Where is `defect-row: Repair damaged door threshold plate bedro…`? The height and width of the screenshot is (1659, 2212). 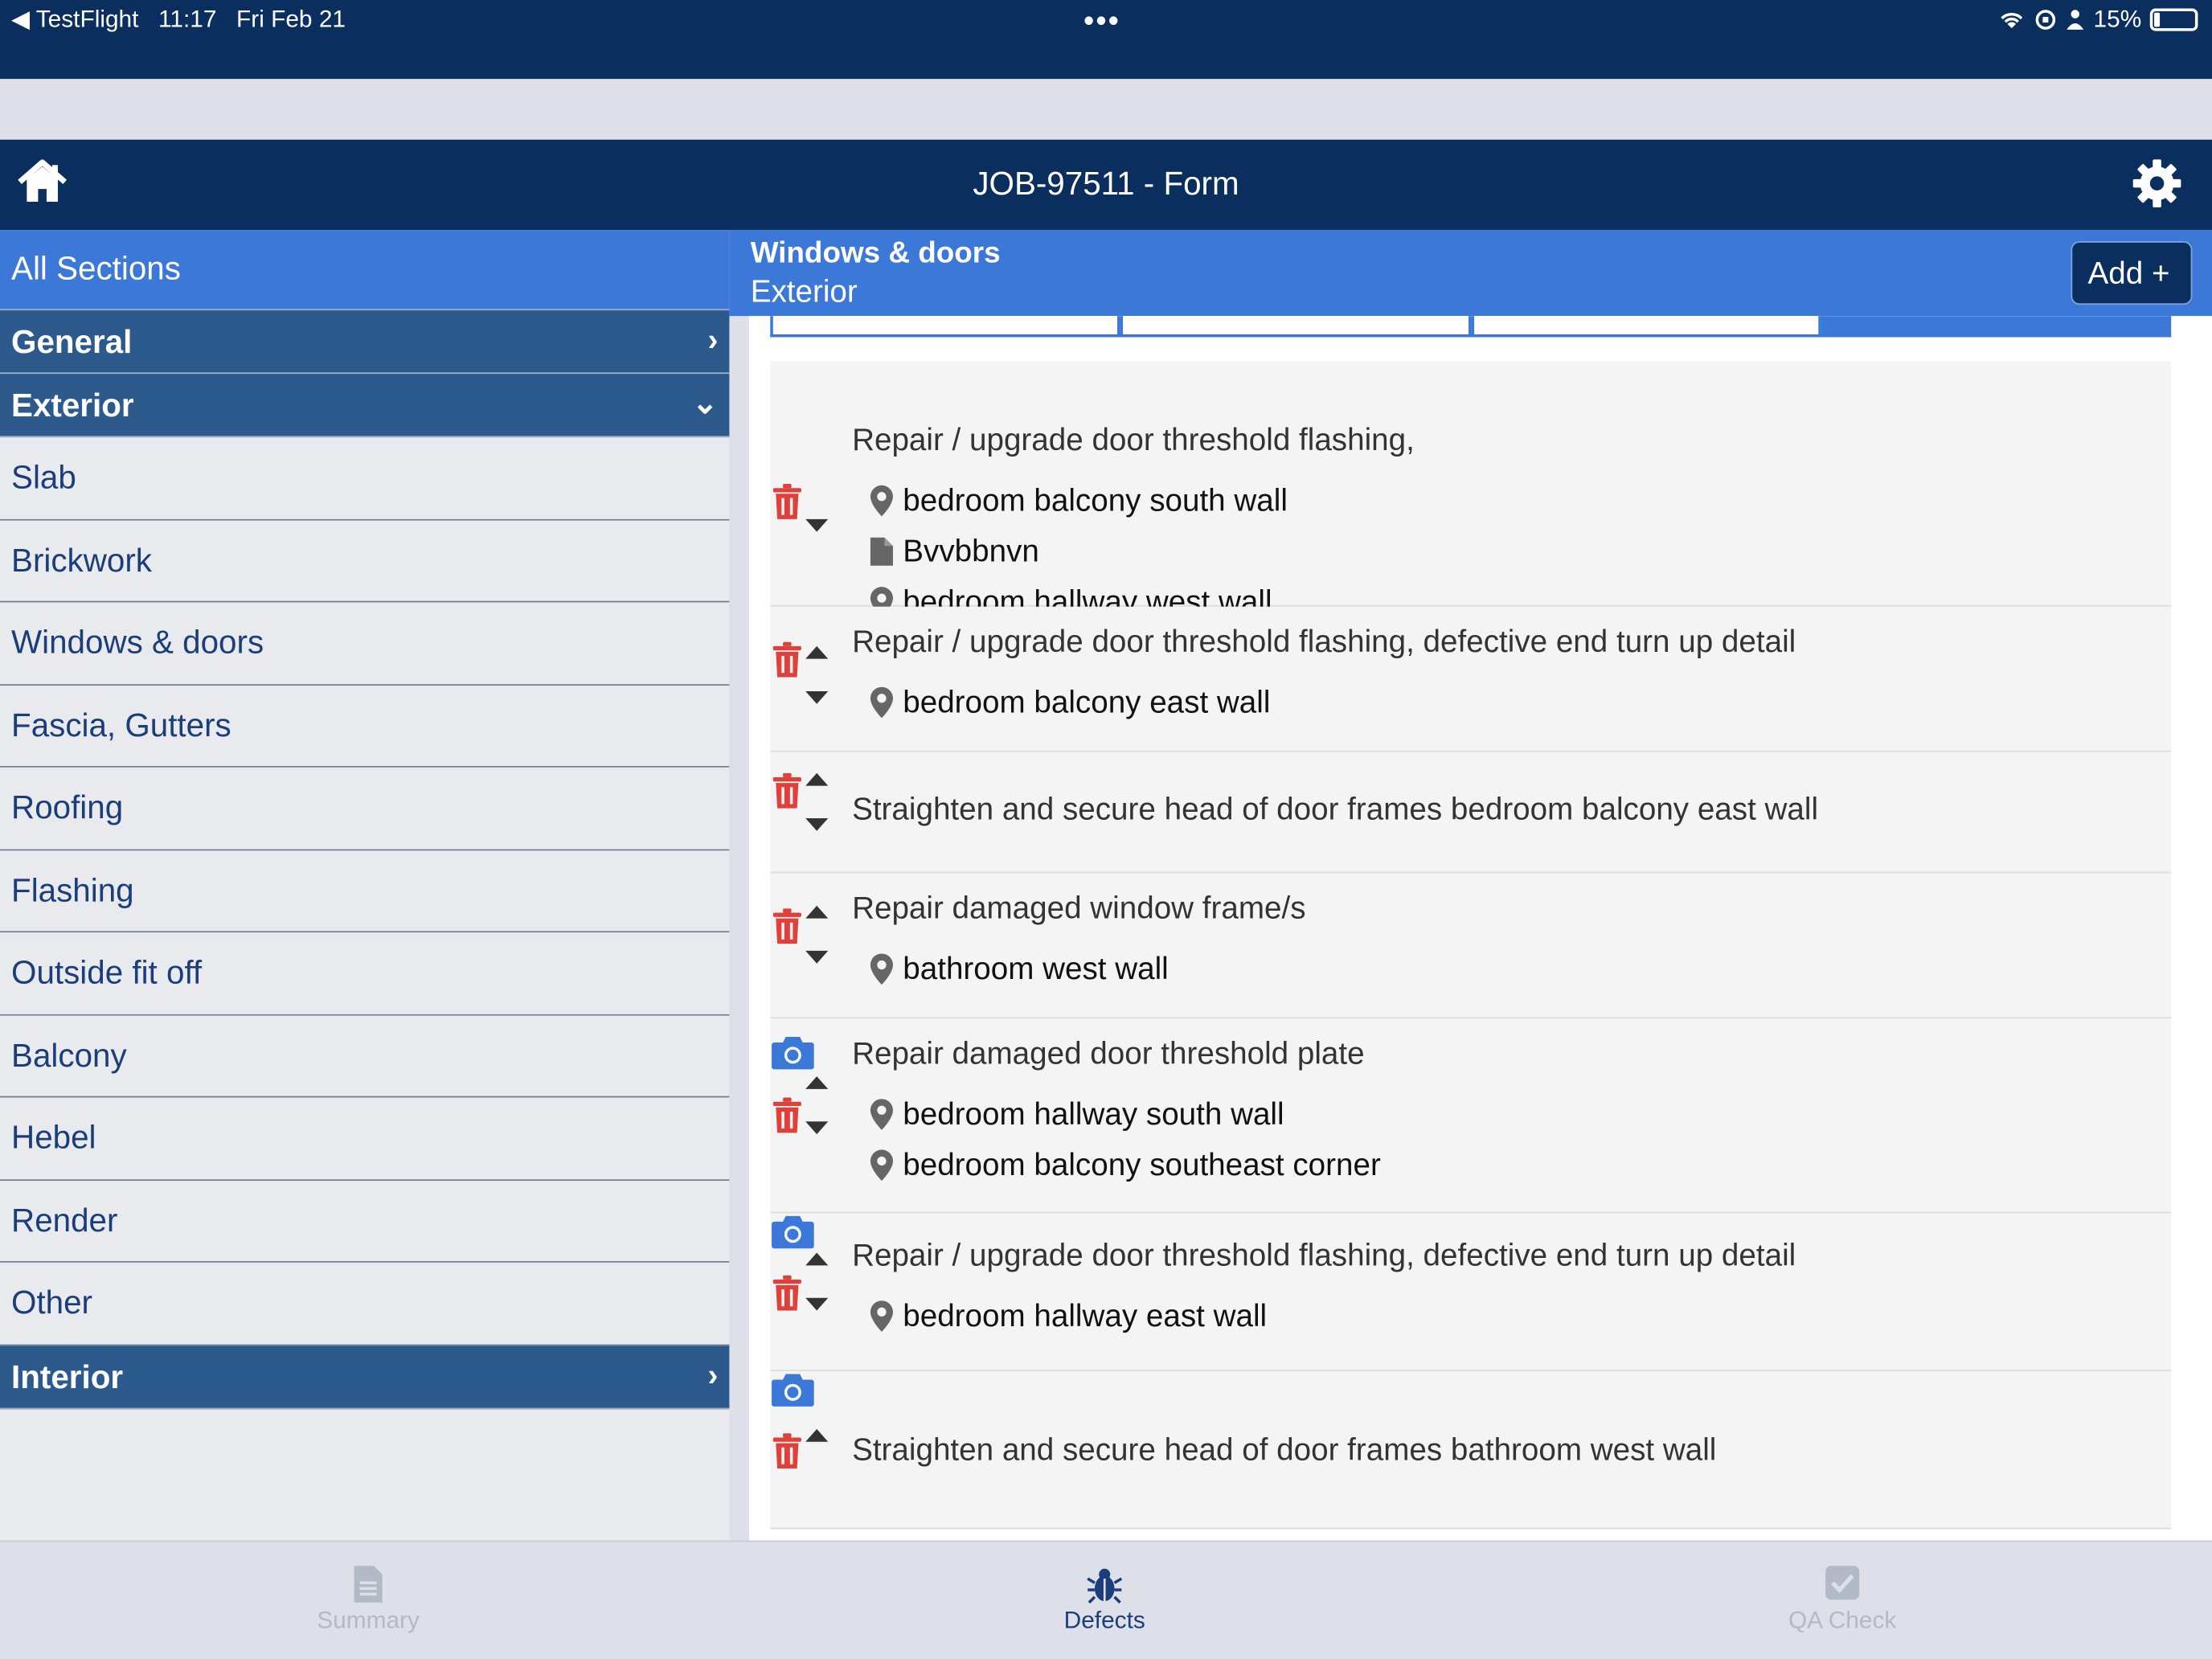 defect-row: Repair damaged door threshold plate bedro… is located at coordinates (1471, 1116).